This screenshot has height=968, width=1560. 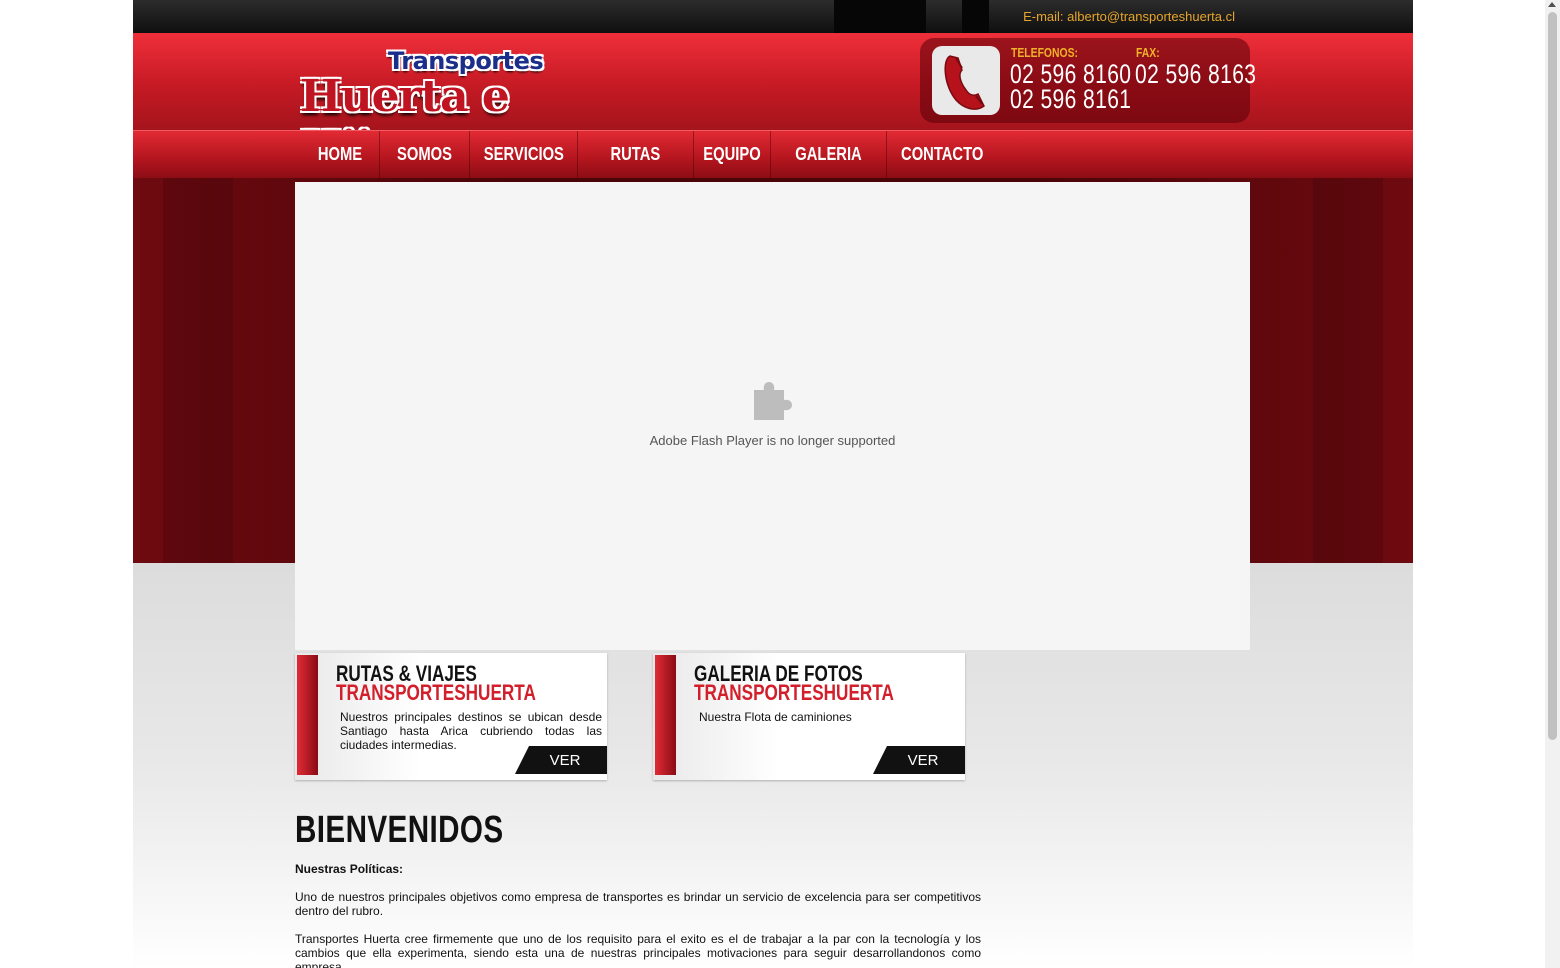 What do you see at coordinates (775, 717) in the screenshot?
I see `box-description: Nuestra Flota de caminiones` at bounding box center [775, 717].